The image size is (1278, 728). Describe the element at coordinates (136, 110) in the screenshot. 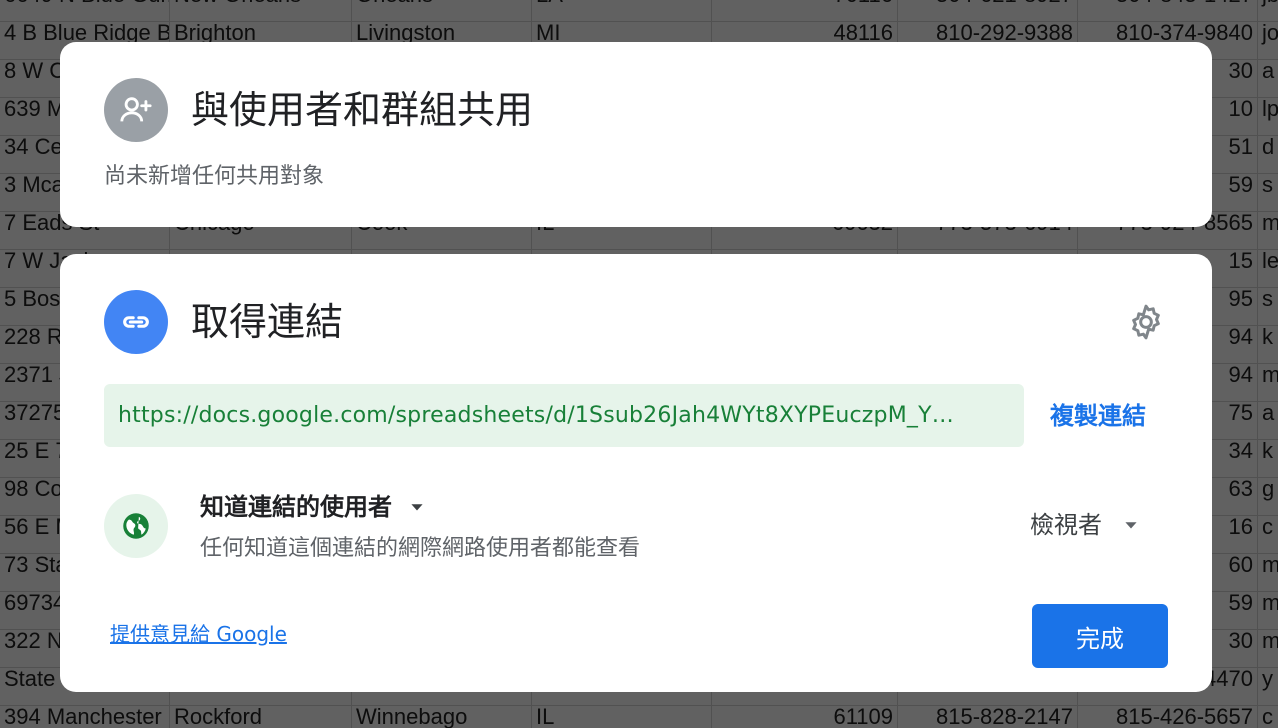

I see `person-add-icon` at that location.